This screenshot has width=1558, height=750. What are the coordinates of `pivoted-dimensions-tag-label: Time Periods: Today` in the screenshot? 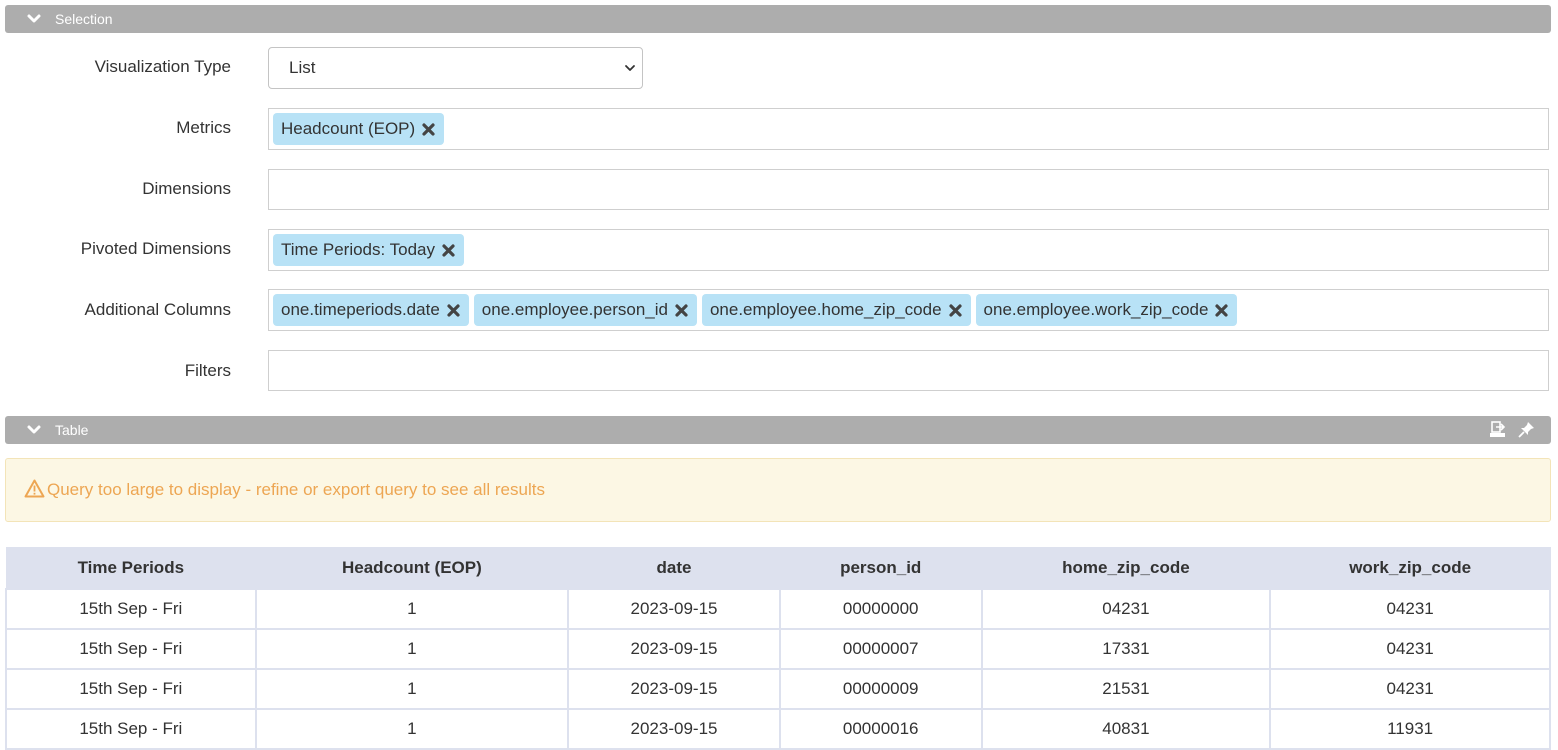 It's located at (358, 249).